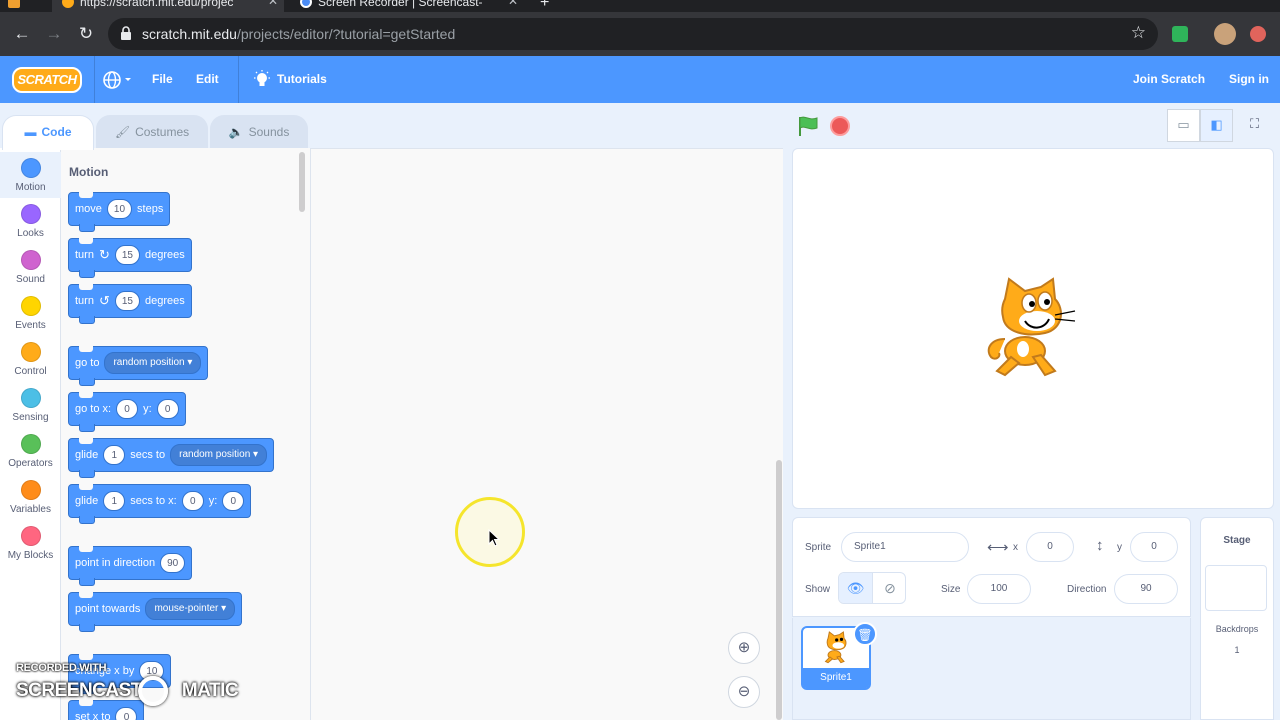  I want to click on bookmark-star-icon: ☆, so click(1138, 33).